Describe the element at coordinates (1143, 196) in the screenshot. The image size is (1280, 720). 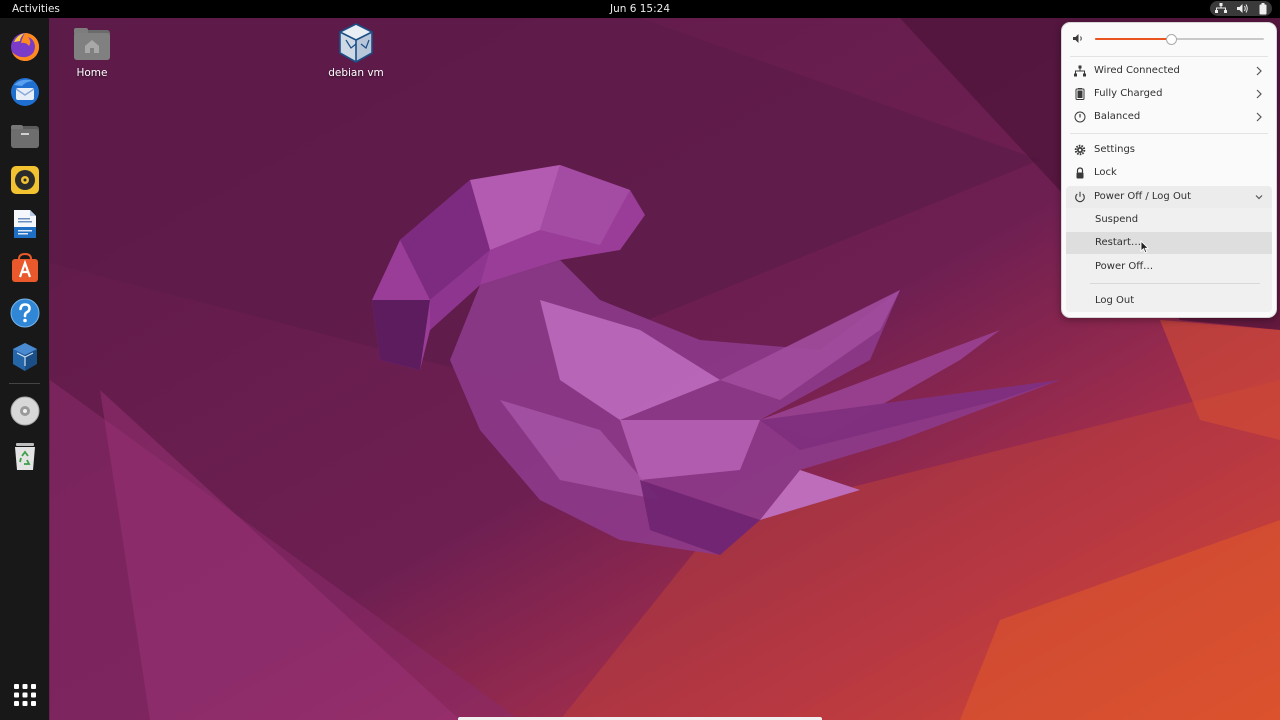
I see `menu-item-label: Power Off / Log Out` at that location.